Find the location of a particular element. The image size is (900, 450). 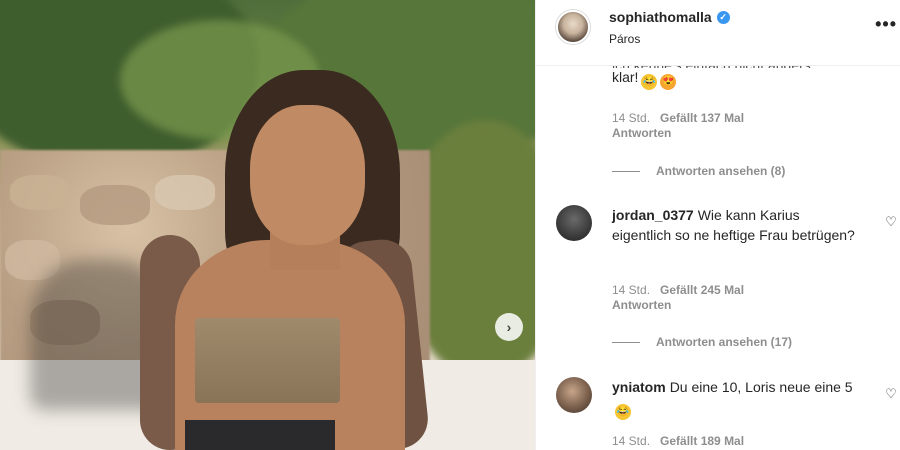

view-replies-label: Antworten ansehen (17) is located at coordinates (724, 342).